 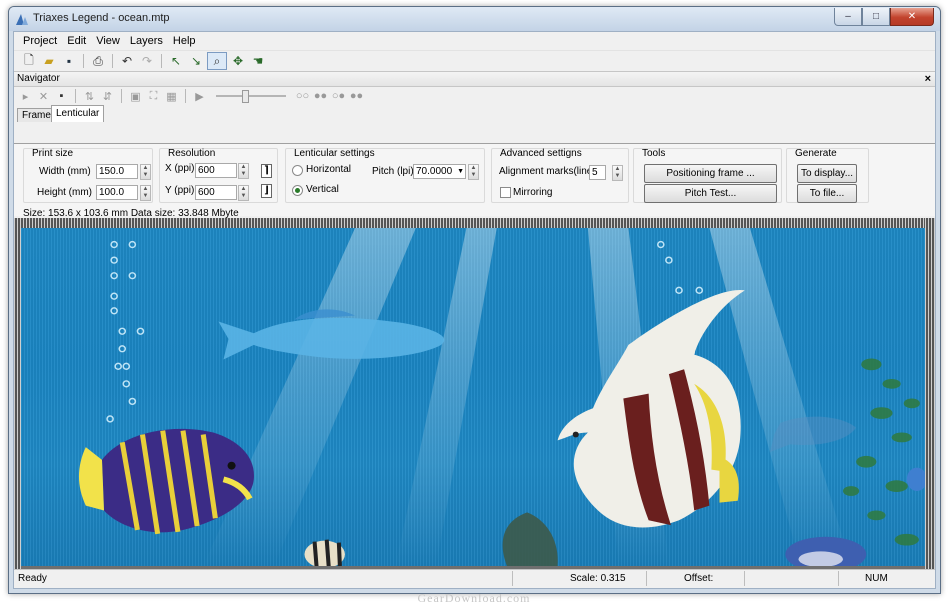 I want to click on alignment-marks-spinner: ▲ ▼, so click(x=617, y=173).